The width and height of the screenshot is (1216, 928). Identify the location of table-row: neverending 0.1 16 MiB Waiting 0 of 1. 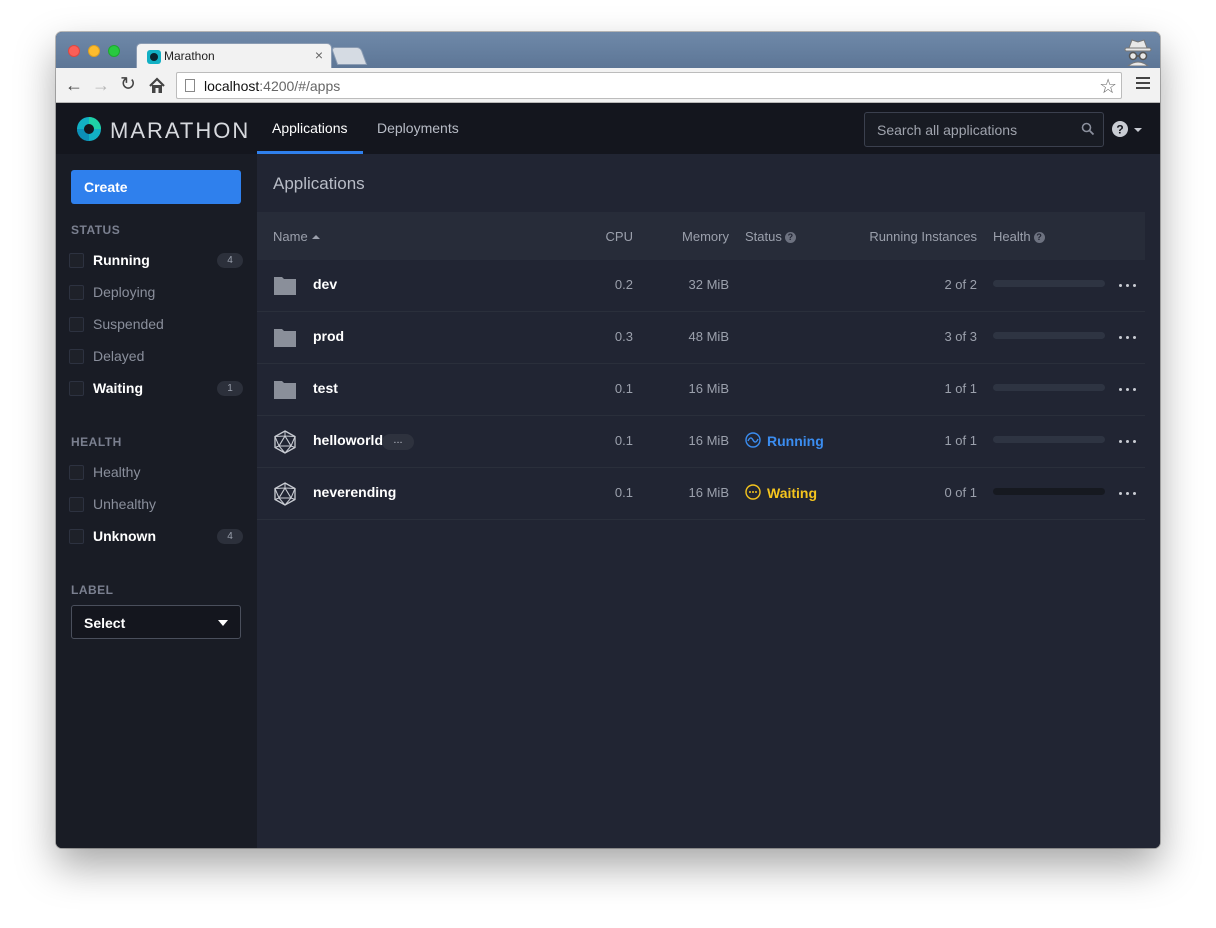
(701, 494).